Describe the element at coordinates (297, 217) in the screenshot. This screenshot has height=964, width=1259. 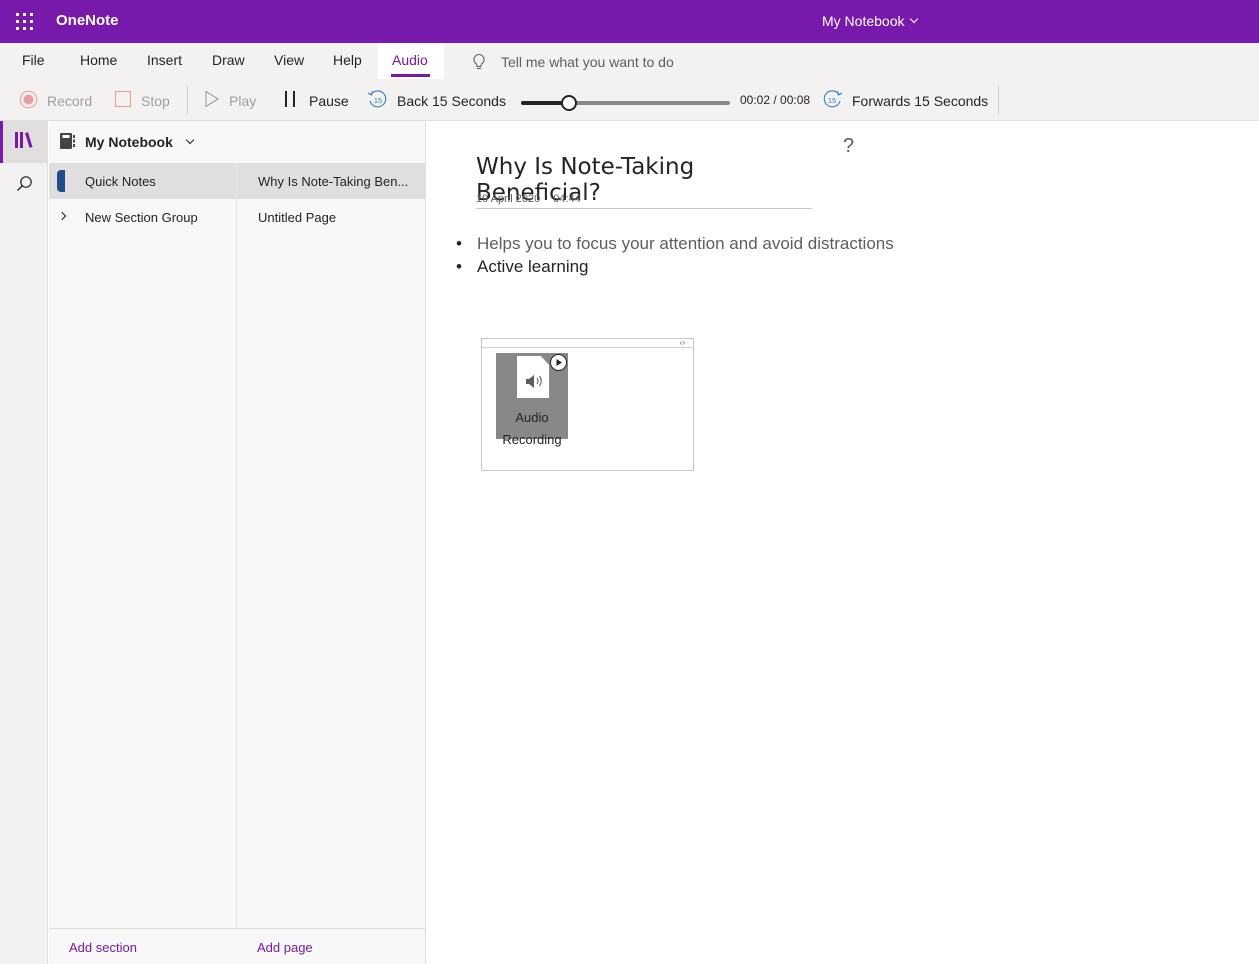
I see `page-label: Untitled Page` at that location.